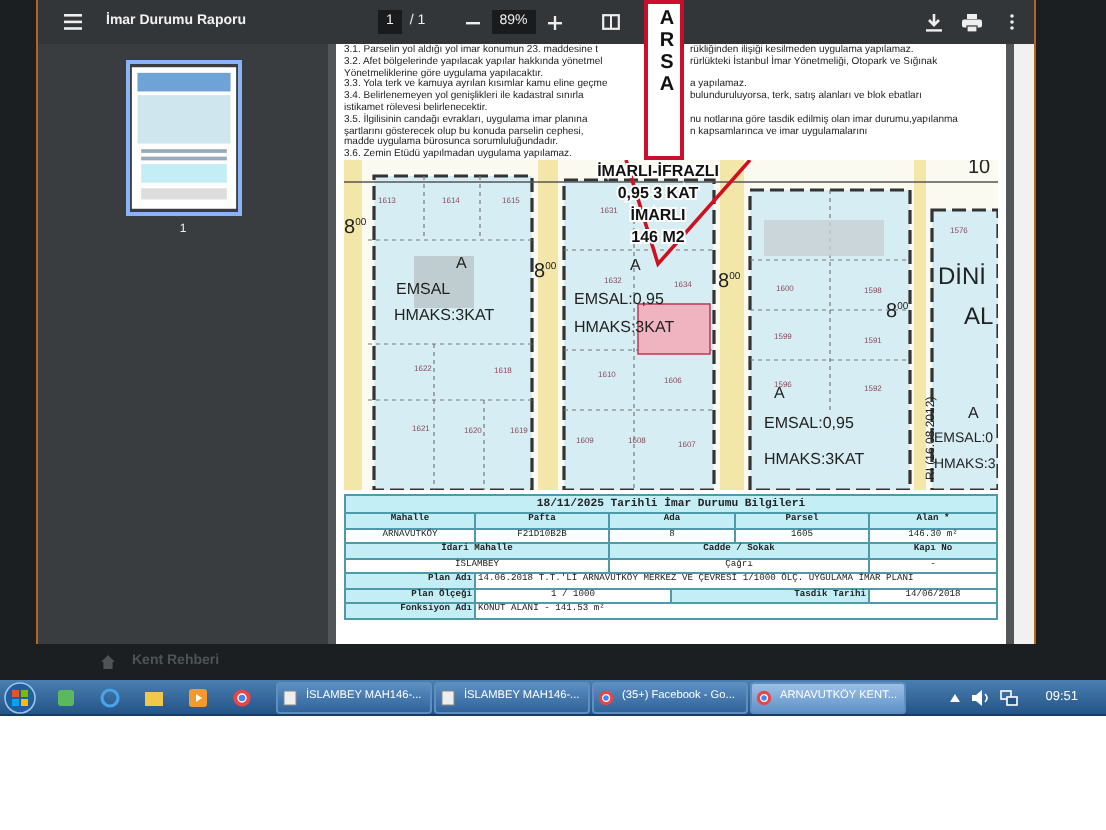 The height and width of the screenshot is (830, 1106). What do you see at coordinates (554, 22) in the screenshot?
I see `zoom-in-icon` at bounding box center [554, 22].